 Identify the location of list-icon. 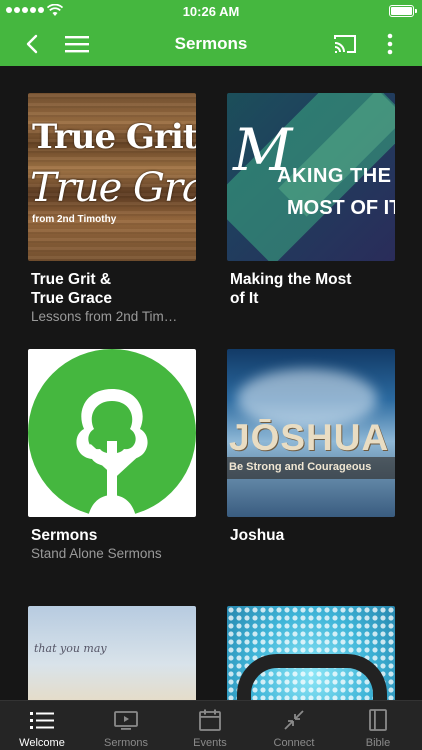
(42, 720).